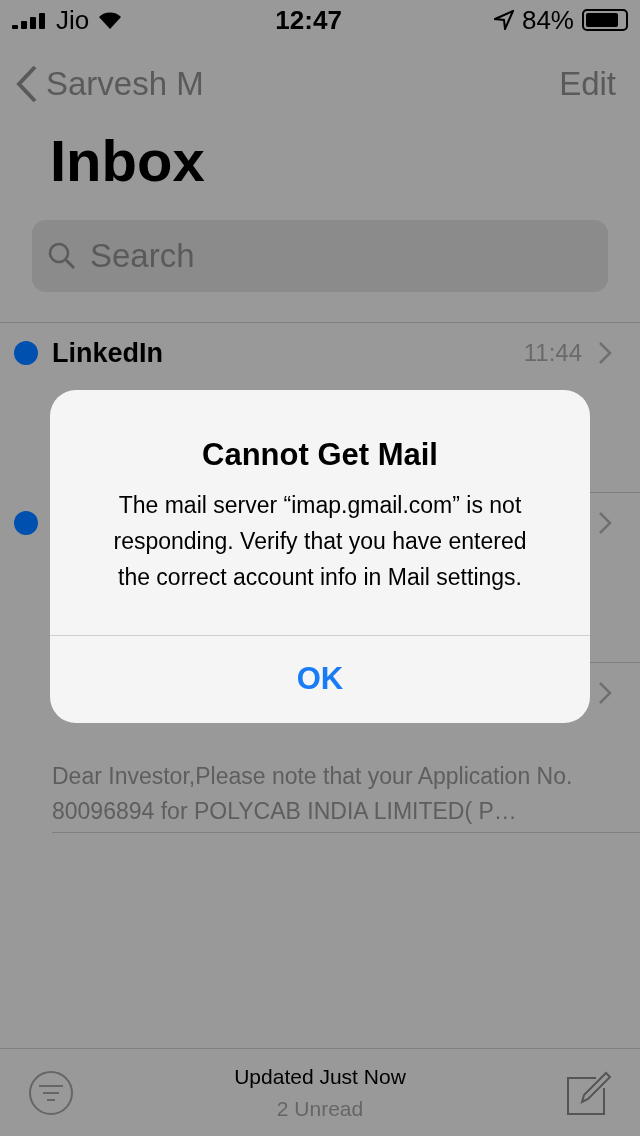  I want to click on filter-icon, so click(51, 1092).